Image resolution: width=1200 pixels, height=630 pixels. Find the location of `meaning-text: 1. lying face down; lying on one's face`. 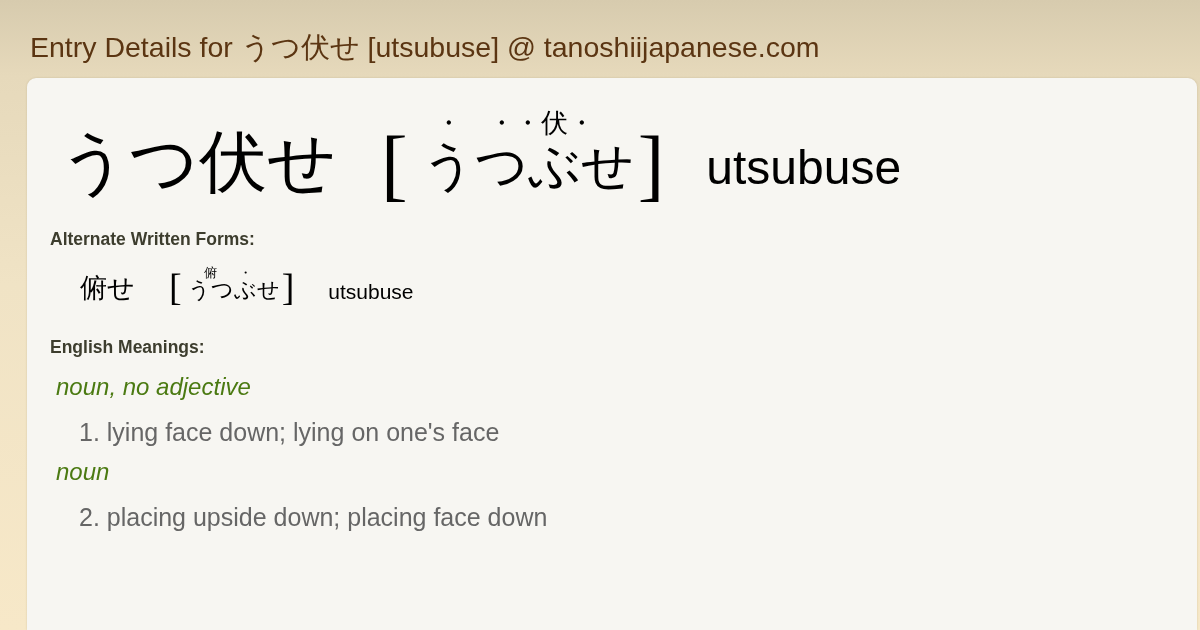

meaning-text: 1. lying face down; lying on one's face is located at coordinates (289, 432).